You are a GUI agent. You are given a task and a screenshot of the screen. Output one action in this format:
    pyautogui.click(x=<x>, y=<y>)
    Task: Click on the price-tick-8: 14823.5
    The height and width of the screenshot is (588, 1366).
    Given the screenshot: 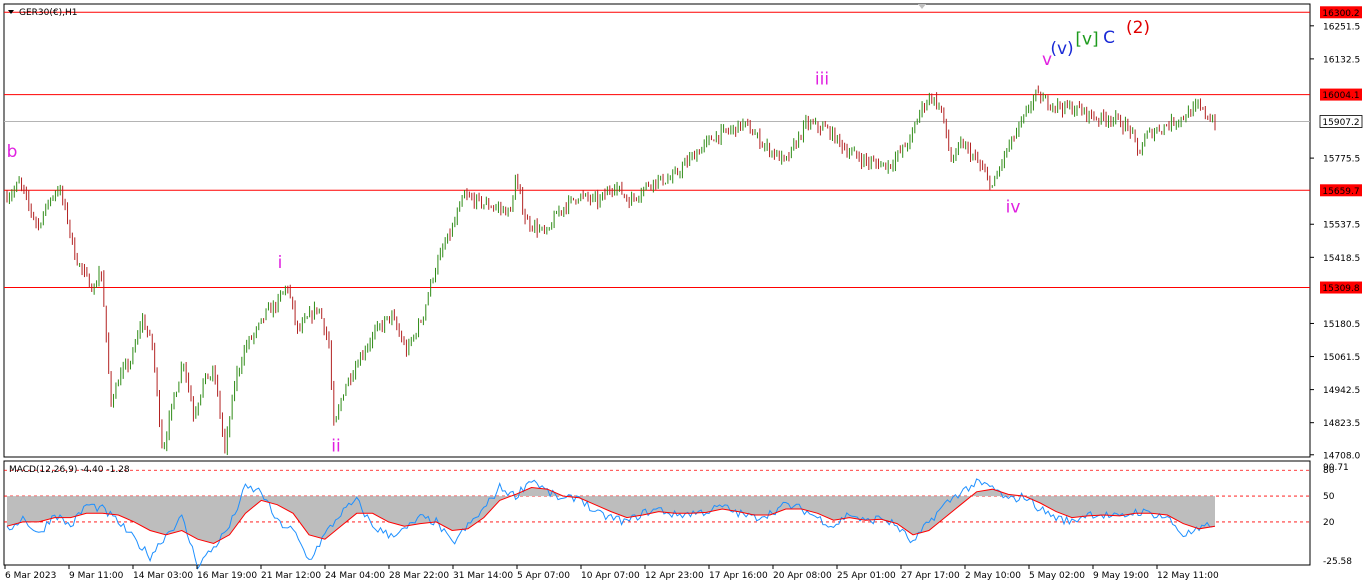 What is the action you would take?
    pyautogui.click(x=1341, y=424)
    